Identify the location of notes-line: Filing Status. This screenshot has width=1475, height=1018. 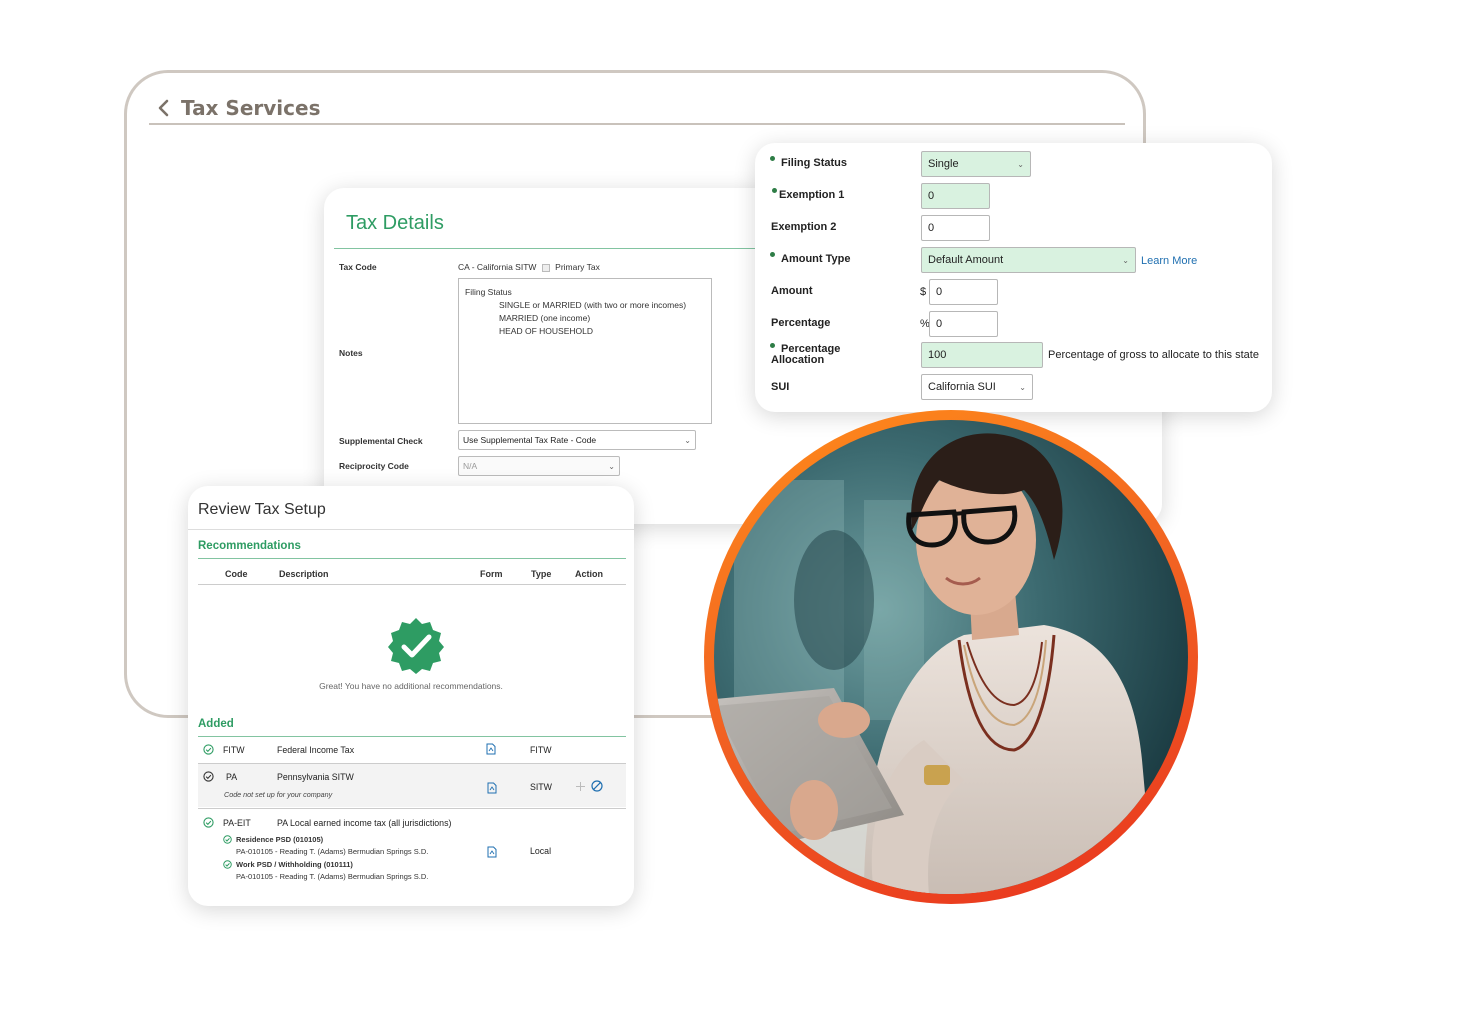
(488, 292).